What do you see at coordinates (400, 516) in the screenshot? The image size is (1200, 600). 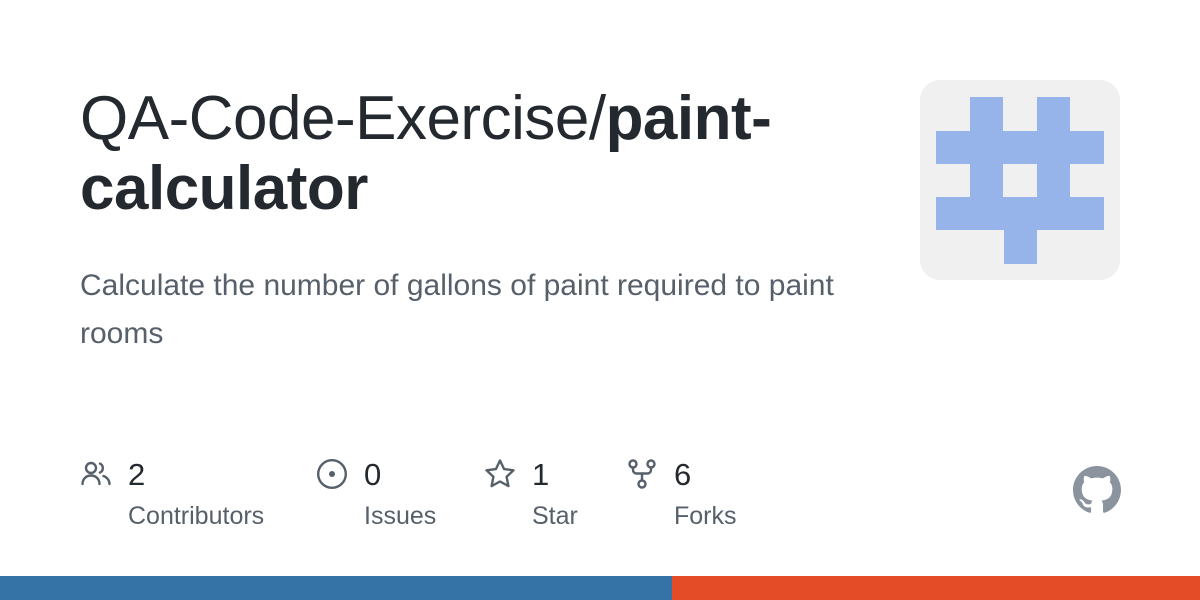 I see `issues-label: Issues` at bounding box center [400, 516].